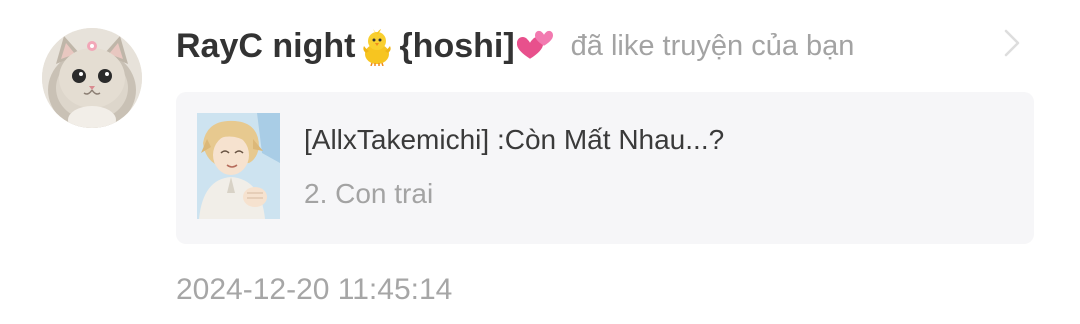  I want to click on baby-chick-icon, so click(377, 46).